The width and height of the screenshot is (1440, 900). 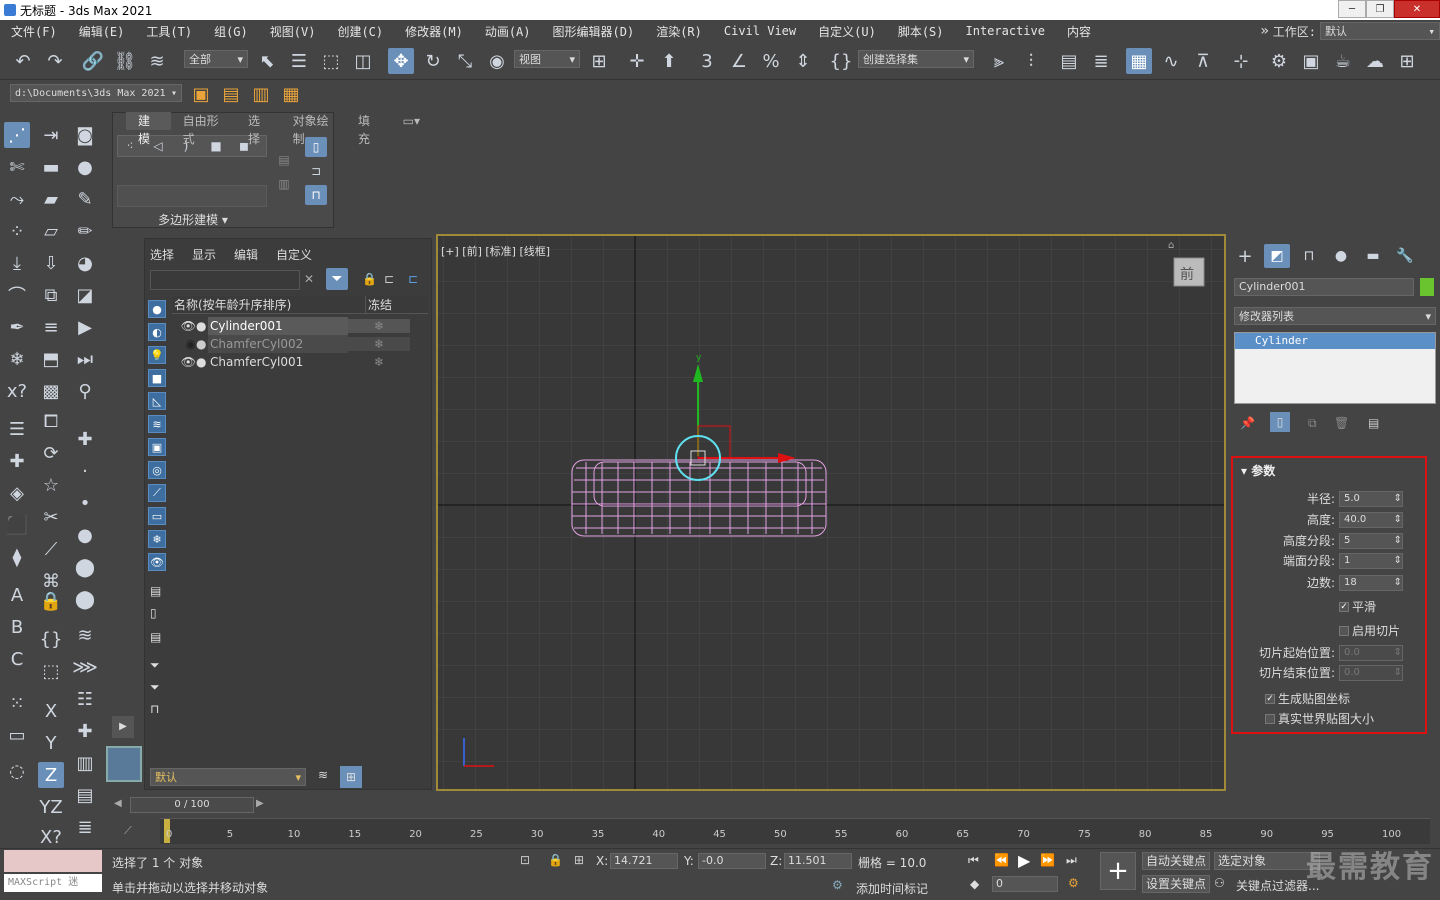 What do you see at coordinates (316, 195) in the screenshot?
I see `ribbon-pin3-icon: ⊓` at bounding box center [316, 195].